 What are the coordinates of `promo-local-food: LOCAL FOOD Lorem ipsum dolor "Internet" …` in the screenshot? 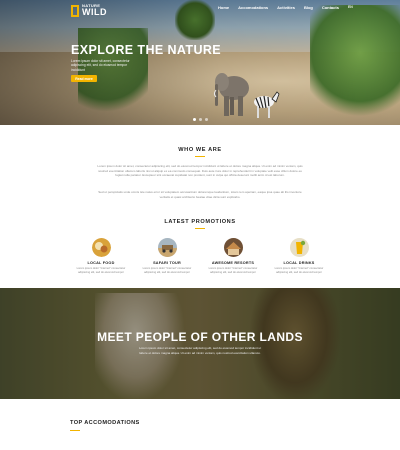 It's located at (101, 256).